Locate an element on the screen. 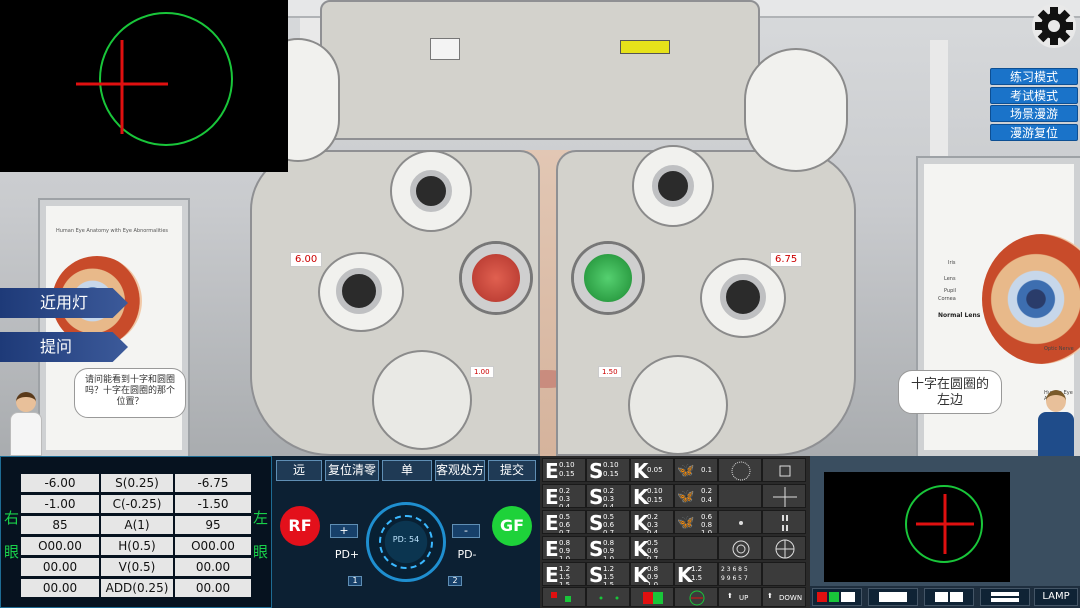 Image resolution: width=1080 pixels, height=608 pixels. right-cylinder-value: -1.00 is located at coordinates (60, 504).